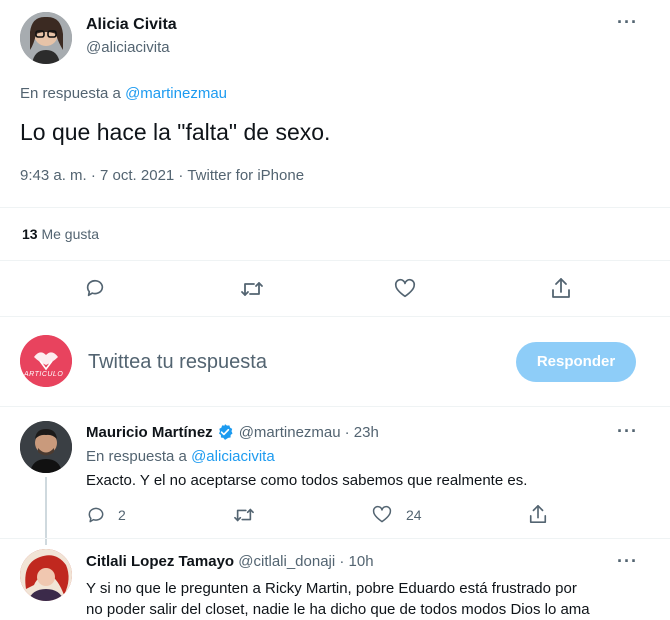 Image resolution: width=670 pixels, height=620 pixels. What do you see at coordinates (176, 93) in the screenshot?
I see `reply-to-link: @martinezmau` at bounding box center [176, 93].